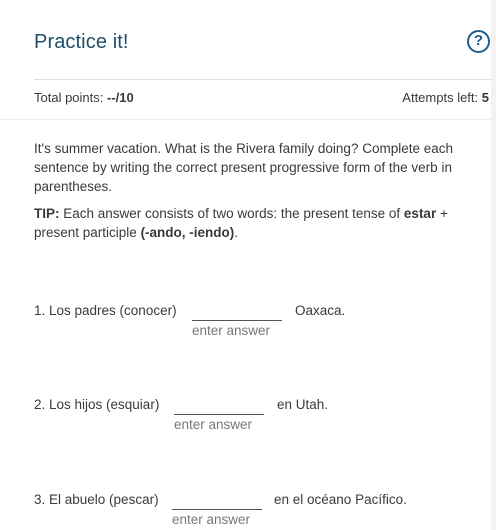 The height and width of the screenshot is (530, 496). Describe the element at coordinates (211, 519) in the screenshot. I see `answer-3-hint: enter answer` at that location.